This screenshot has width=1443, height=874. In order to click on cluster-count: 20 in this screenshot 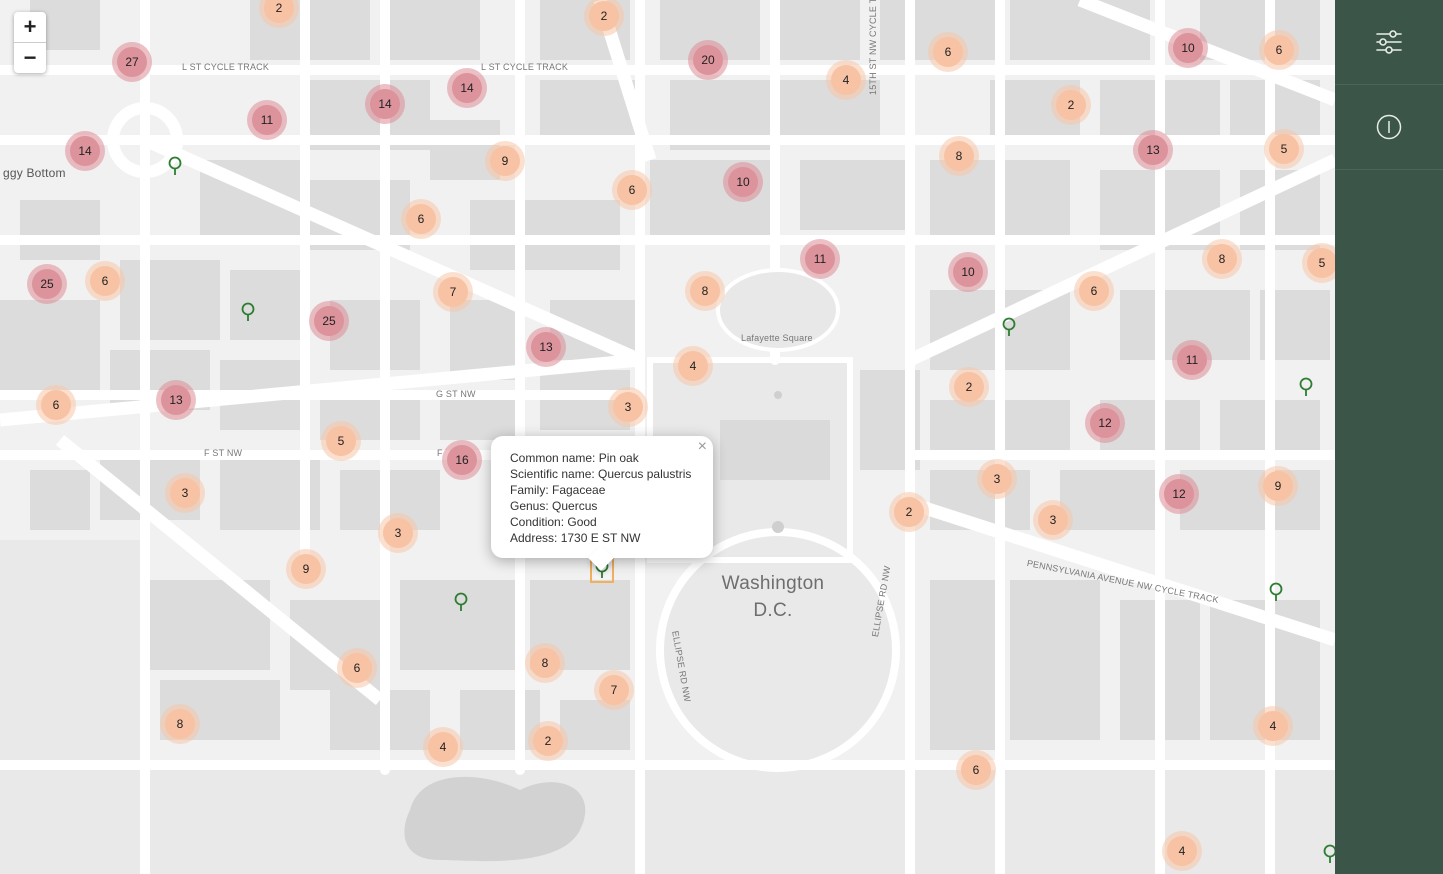, I will do `click(708, 60)`.